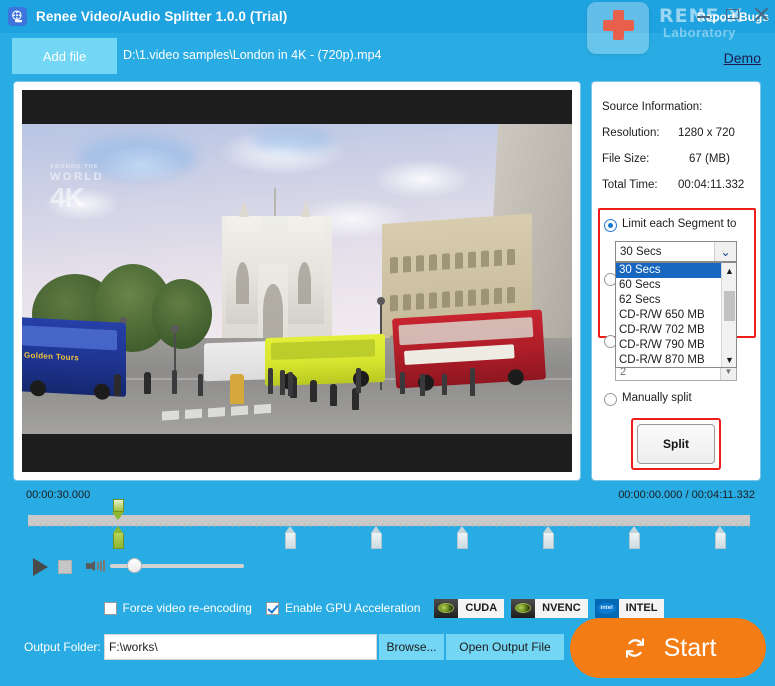  What do you see at coordinates (703, 13) in the screenshot?
I see `minimize-icon` at bounding box center [703, 13].